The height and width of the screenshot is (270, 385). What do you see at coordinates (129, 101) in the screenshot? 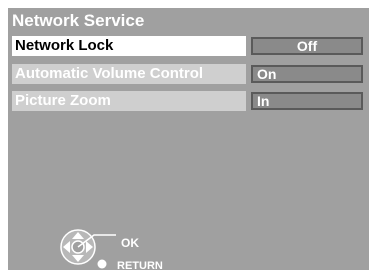
I see `setting-label: Picture Zoom` at bounding box center [129, 101].